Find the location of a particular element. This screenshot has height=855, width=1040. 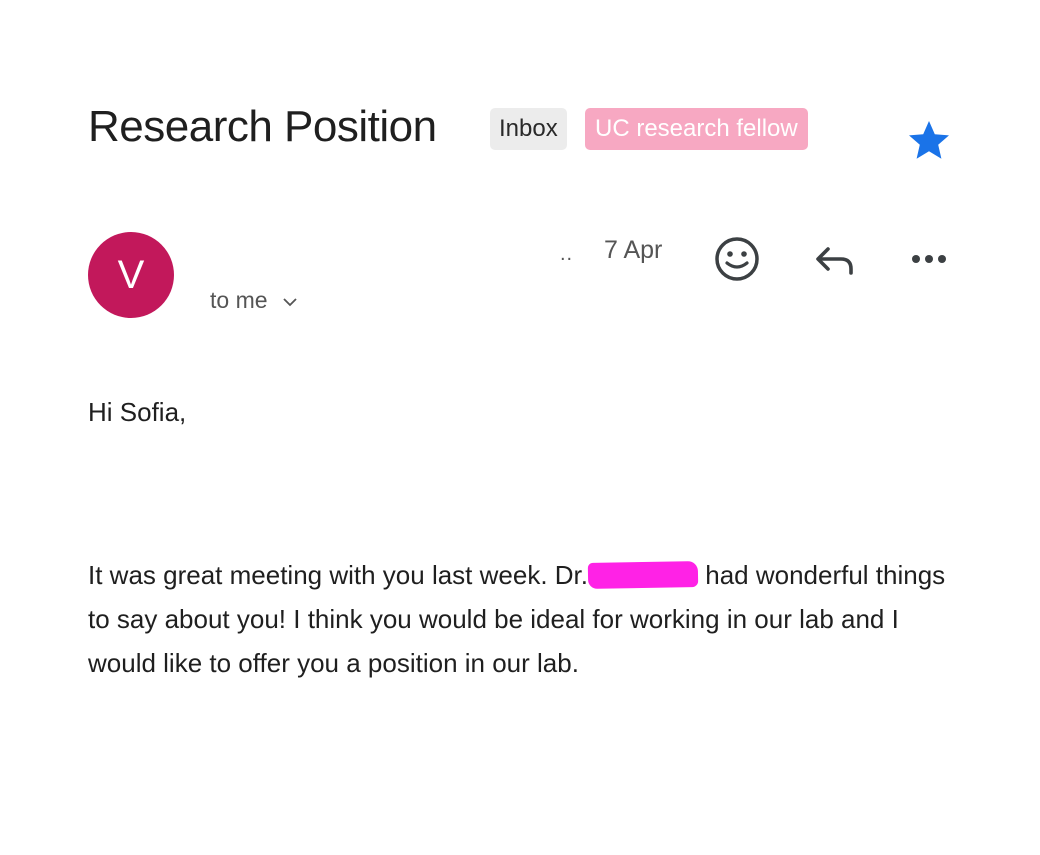

truncation-ellipsis: .. is located at coordinates (567, 254).